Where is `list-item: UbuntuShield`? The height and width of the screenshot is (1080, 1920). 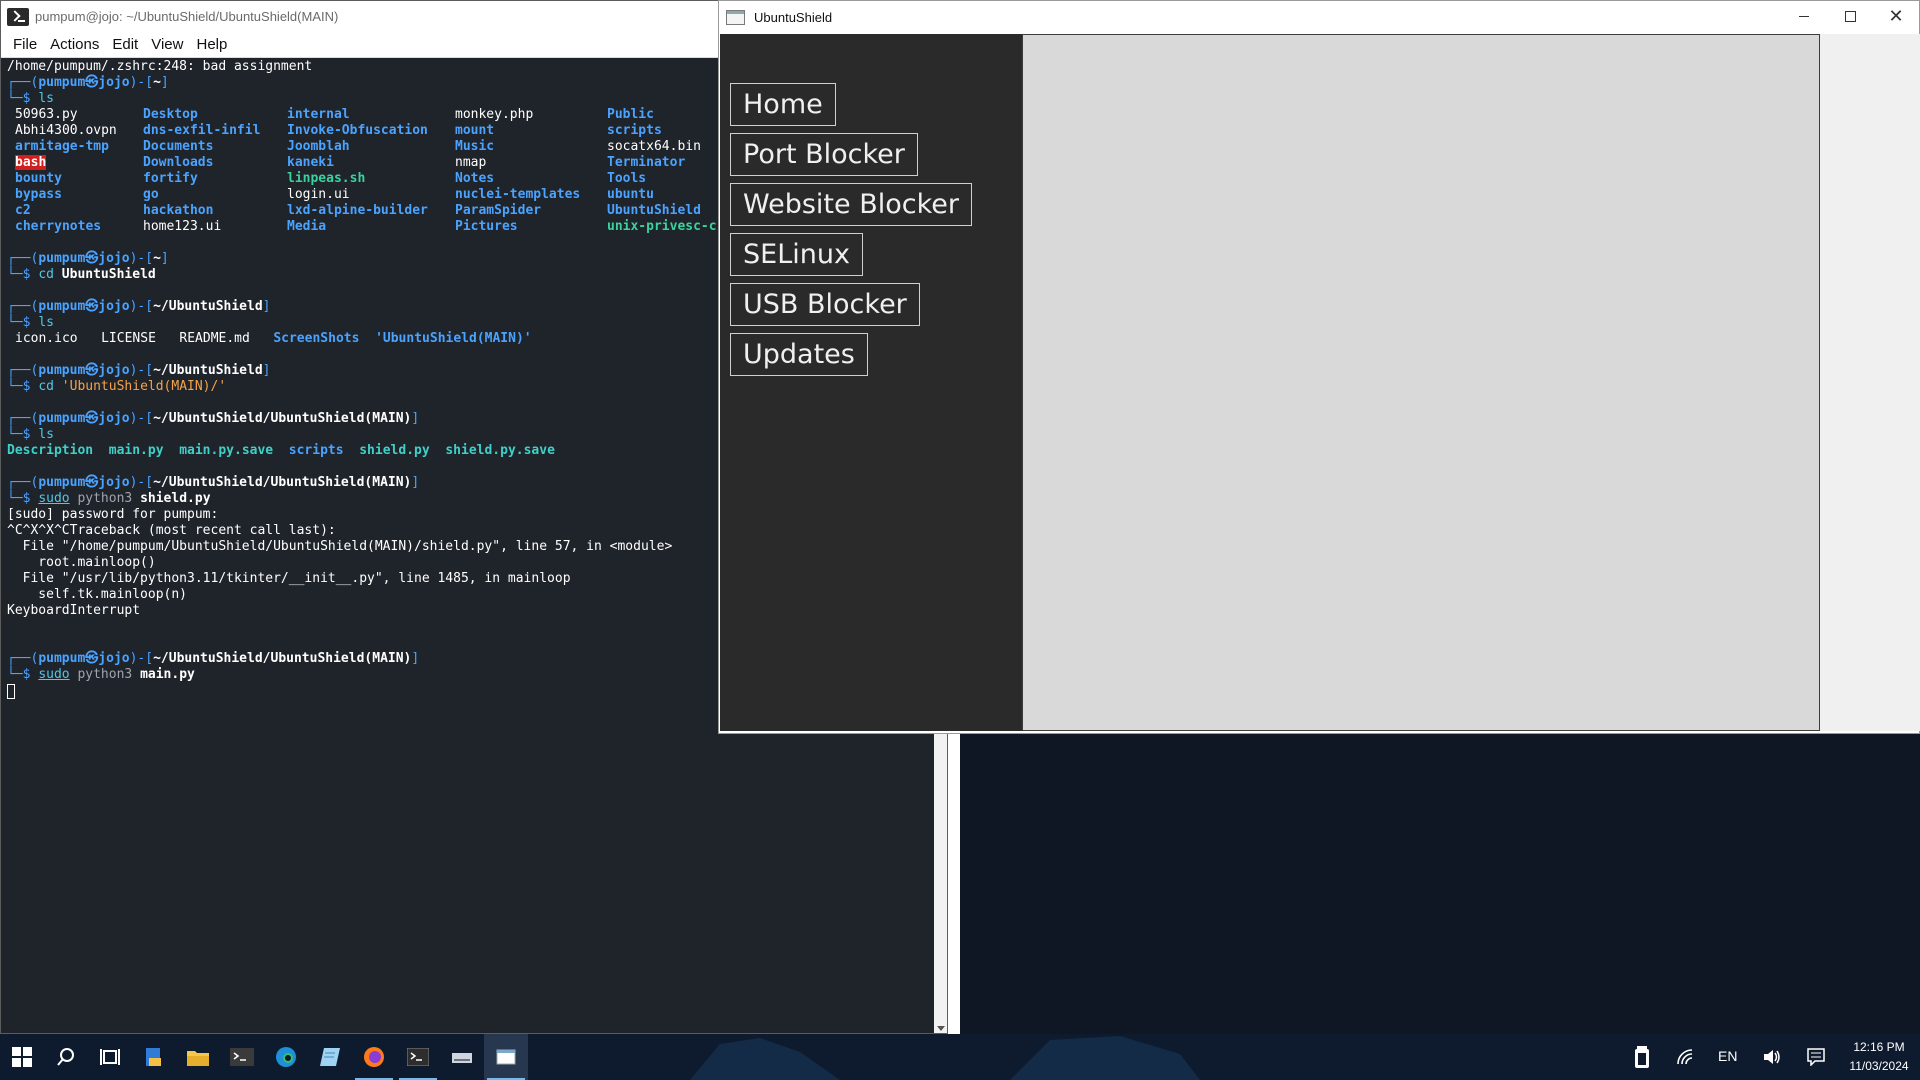 list-item: UbuntuShield is located at coordinates (654, 210).